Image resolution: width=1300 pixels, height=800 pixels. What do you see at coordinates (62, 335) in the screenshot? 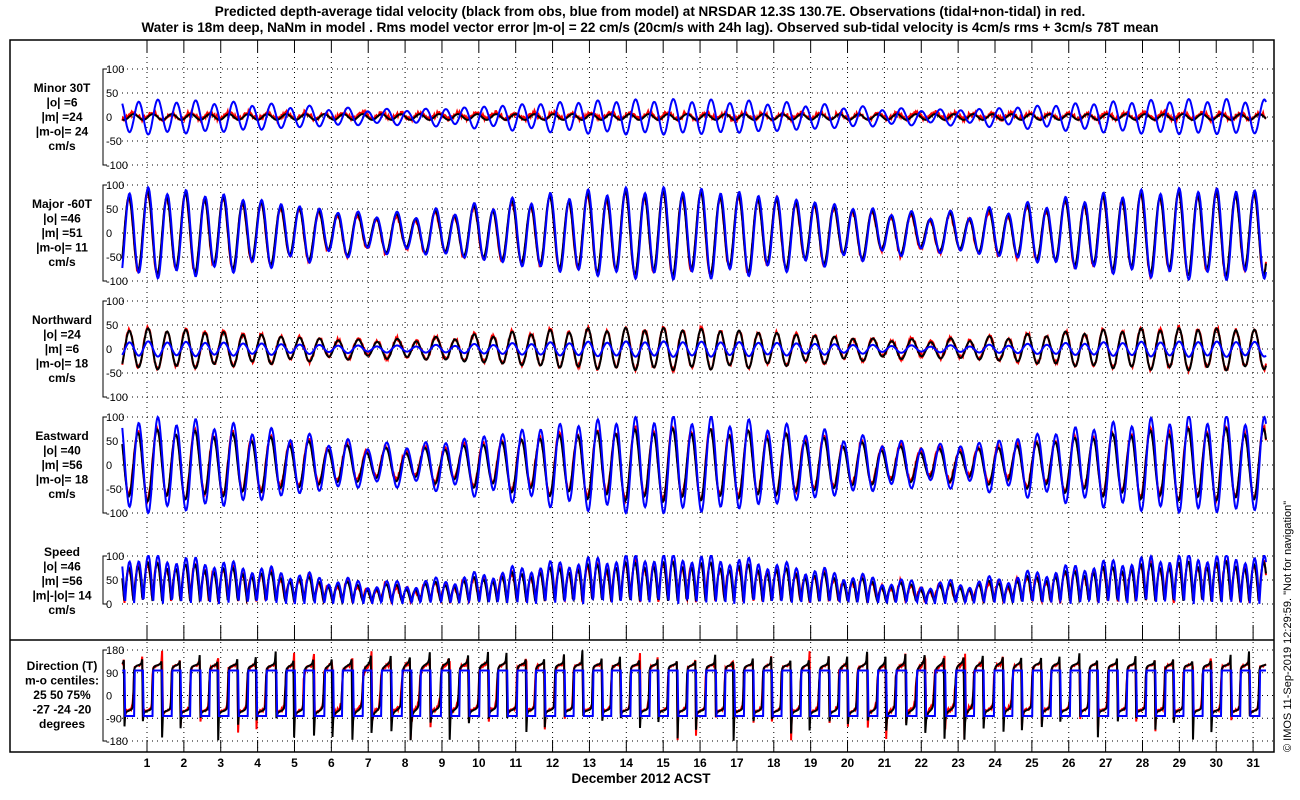
I see `panel-label-line: |o| =24` at bounding box center [62, 335].